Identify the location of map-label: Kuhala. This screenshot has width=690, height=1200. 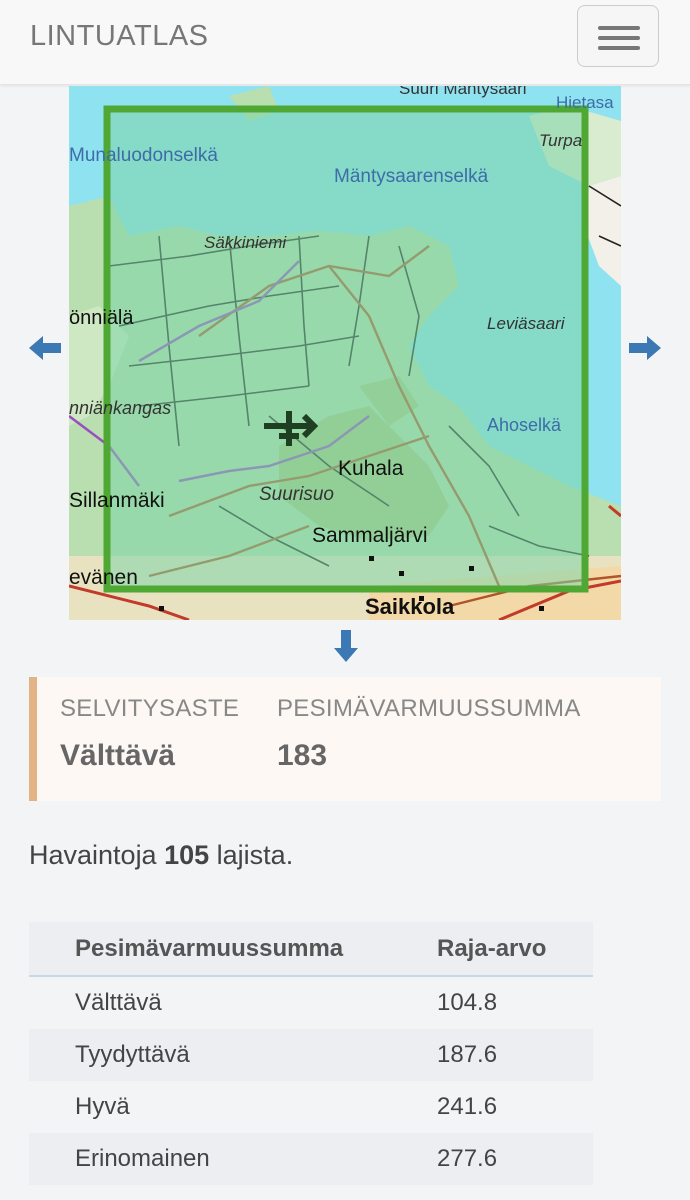
(371, 468).